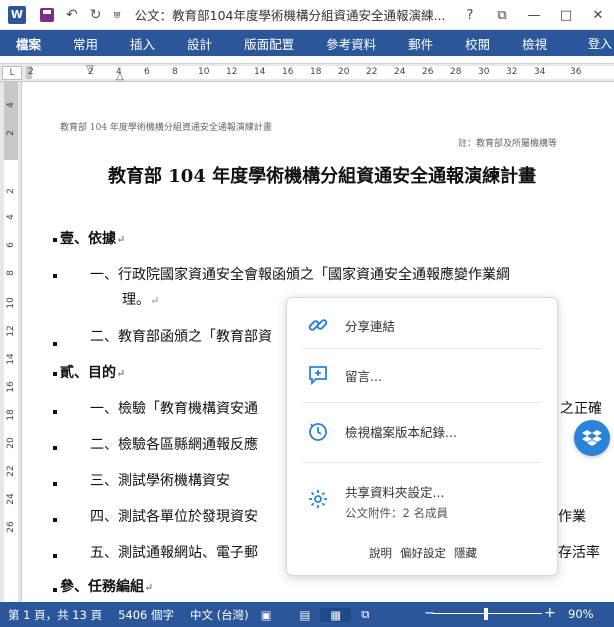 The height and width of the screenshot is (627, 614). I want to click on dropbox-icon, so click(592, 438).